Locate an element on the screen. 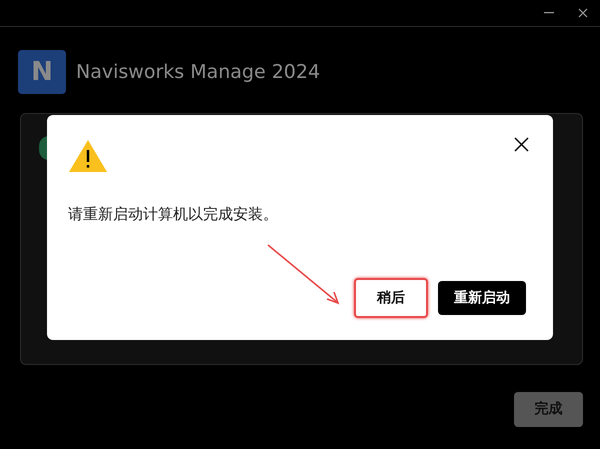 This screenshot has height=449, width=600. app-logo: N is located at coordinates (42, 72).